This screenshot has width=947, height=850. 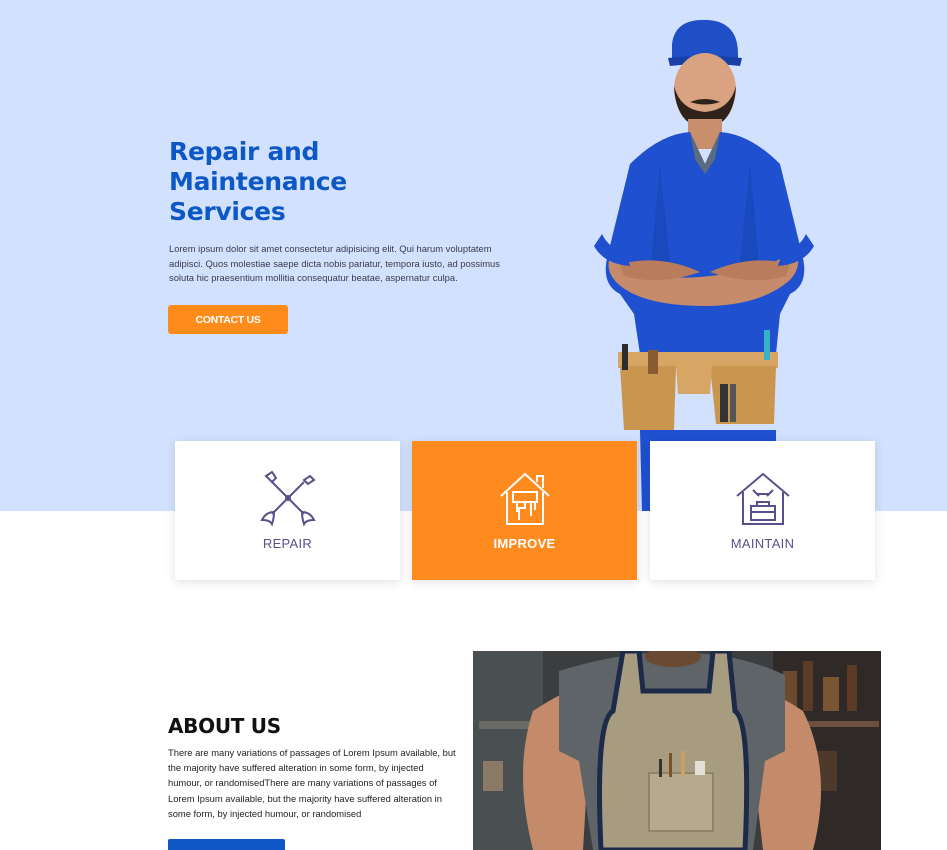 I want to click on about-photo, so click(x=677, y=750).